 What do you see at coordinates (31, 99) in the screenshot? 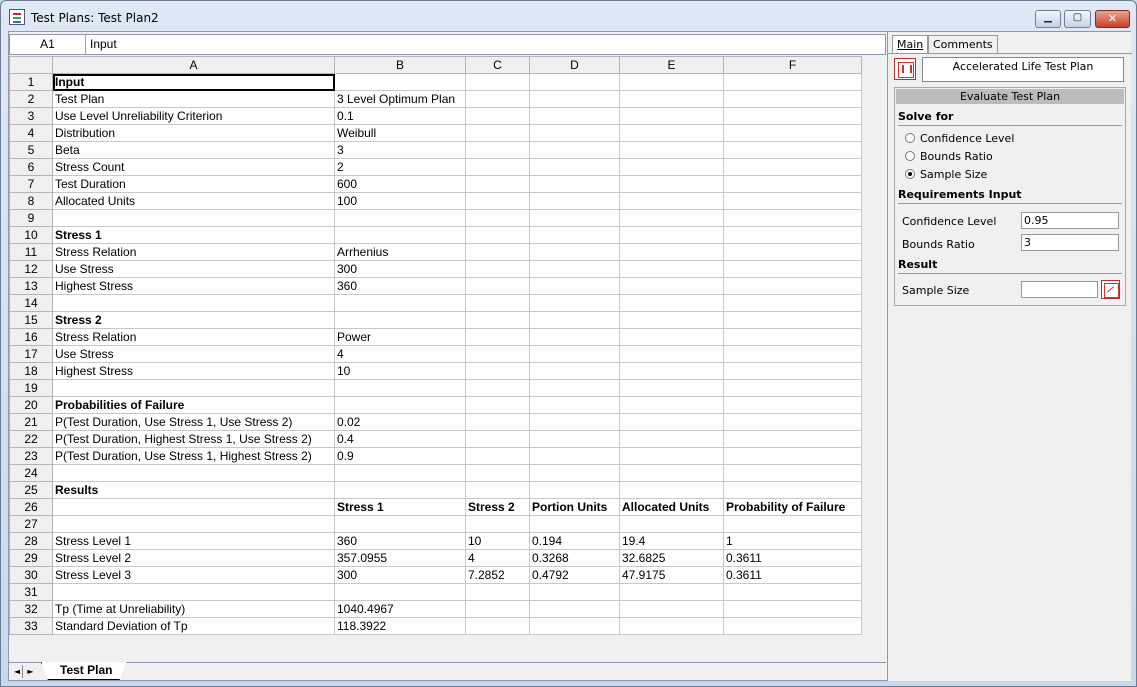
I see `row-header: 2` at bounding box center [31, 99].